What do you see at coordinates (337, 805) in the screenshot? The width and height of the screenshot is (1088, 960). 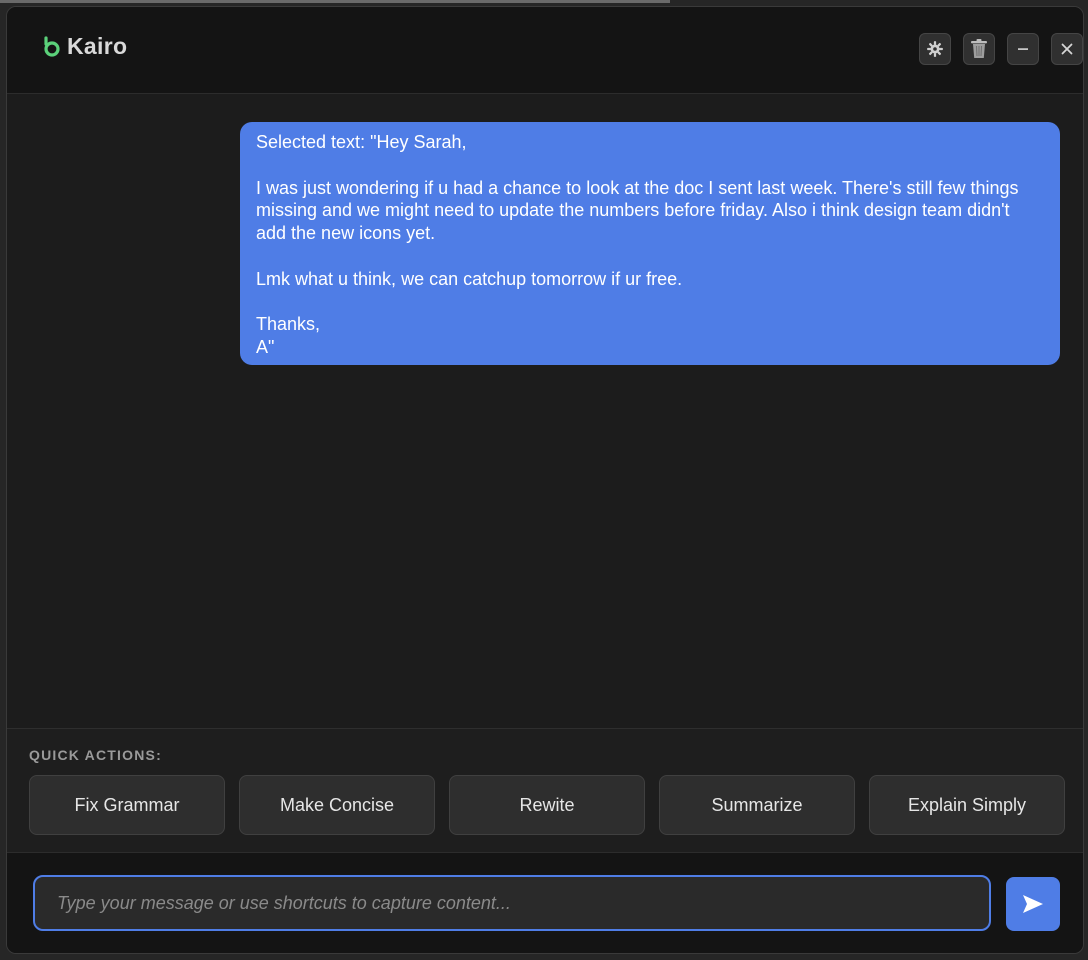 I see `make-concise-button: Make Concise` at bounding box center [337, 805].